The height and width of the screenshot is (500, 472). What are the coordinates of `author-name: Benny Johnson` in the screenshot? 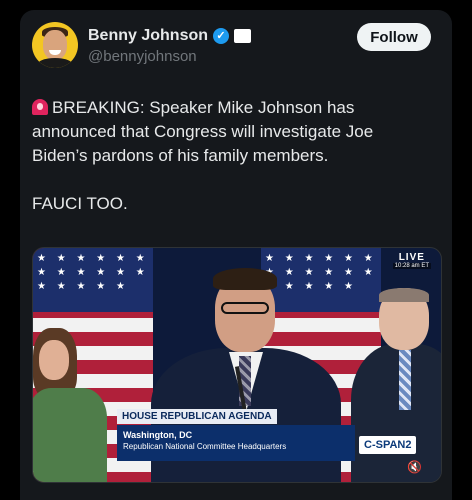 It's located at (148, 36).